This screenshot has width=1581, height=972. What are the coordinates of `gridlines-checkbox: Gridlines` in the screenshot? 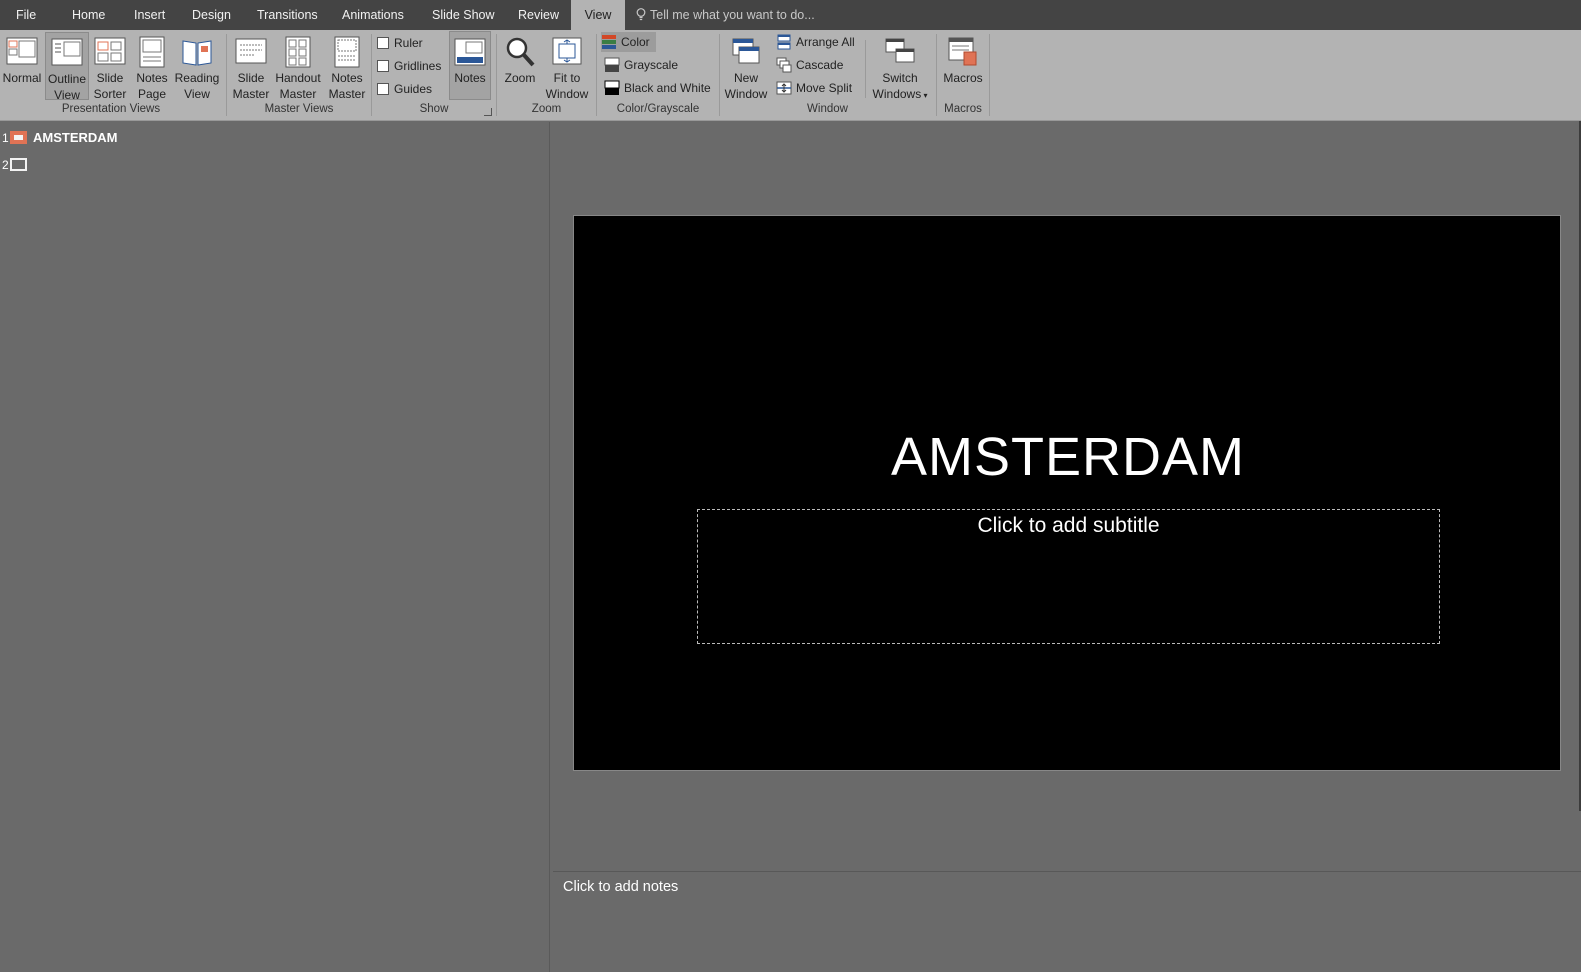 It's located at (409, 67).